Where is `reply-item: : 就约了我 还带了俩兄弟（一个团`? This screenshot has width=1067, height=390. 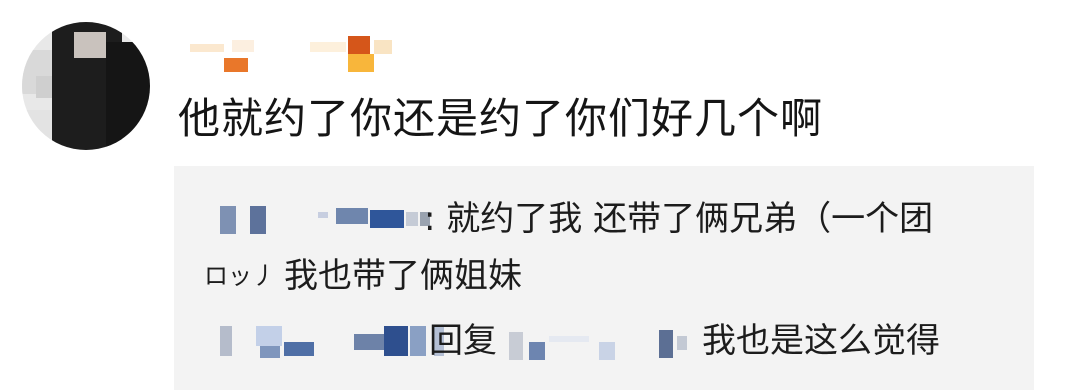
reply-item: : 就约了我 还带了俩兄弟（一个团 is located at coordinates (604, 219).